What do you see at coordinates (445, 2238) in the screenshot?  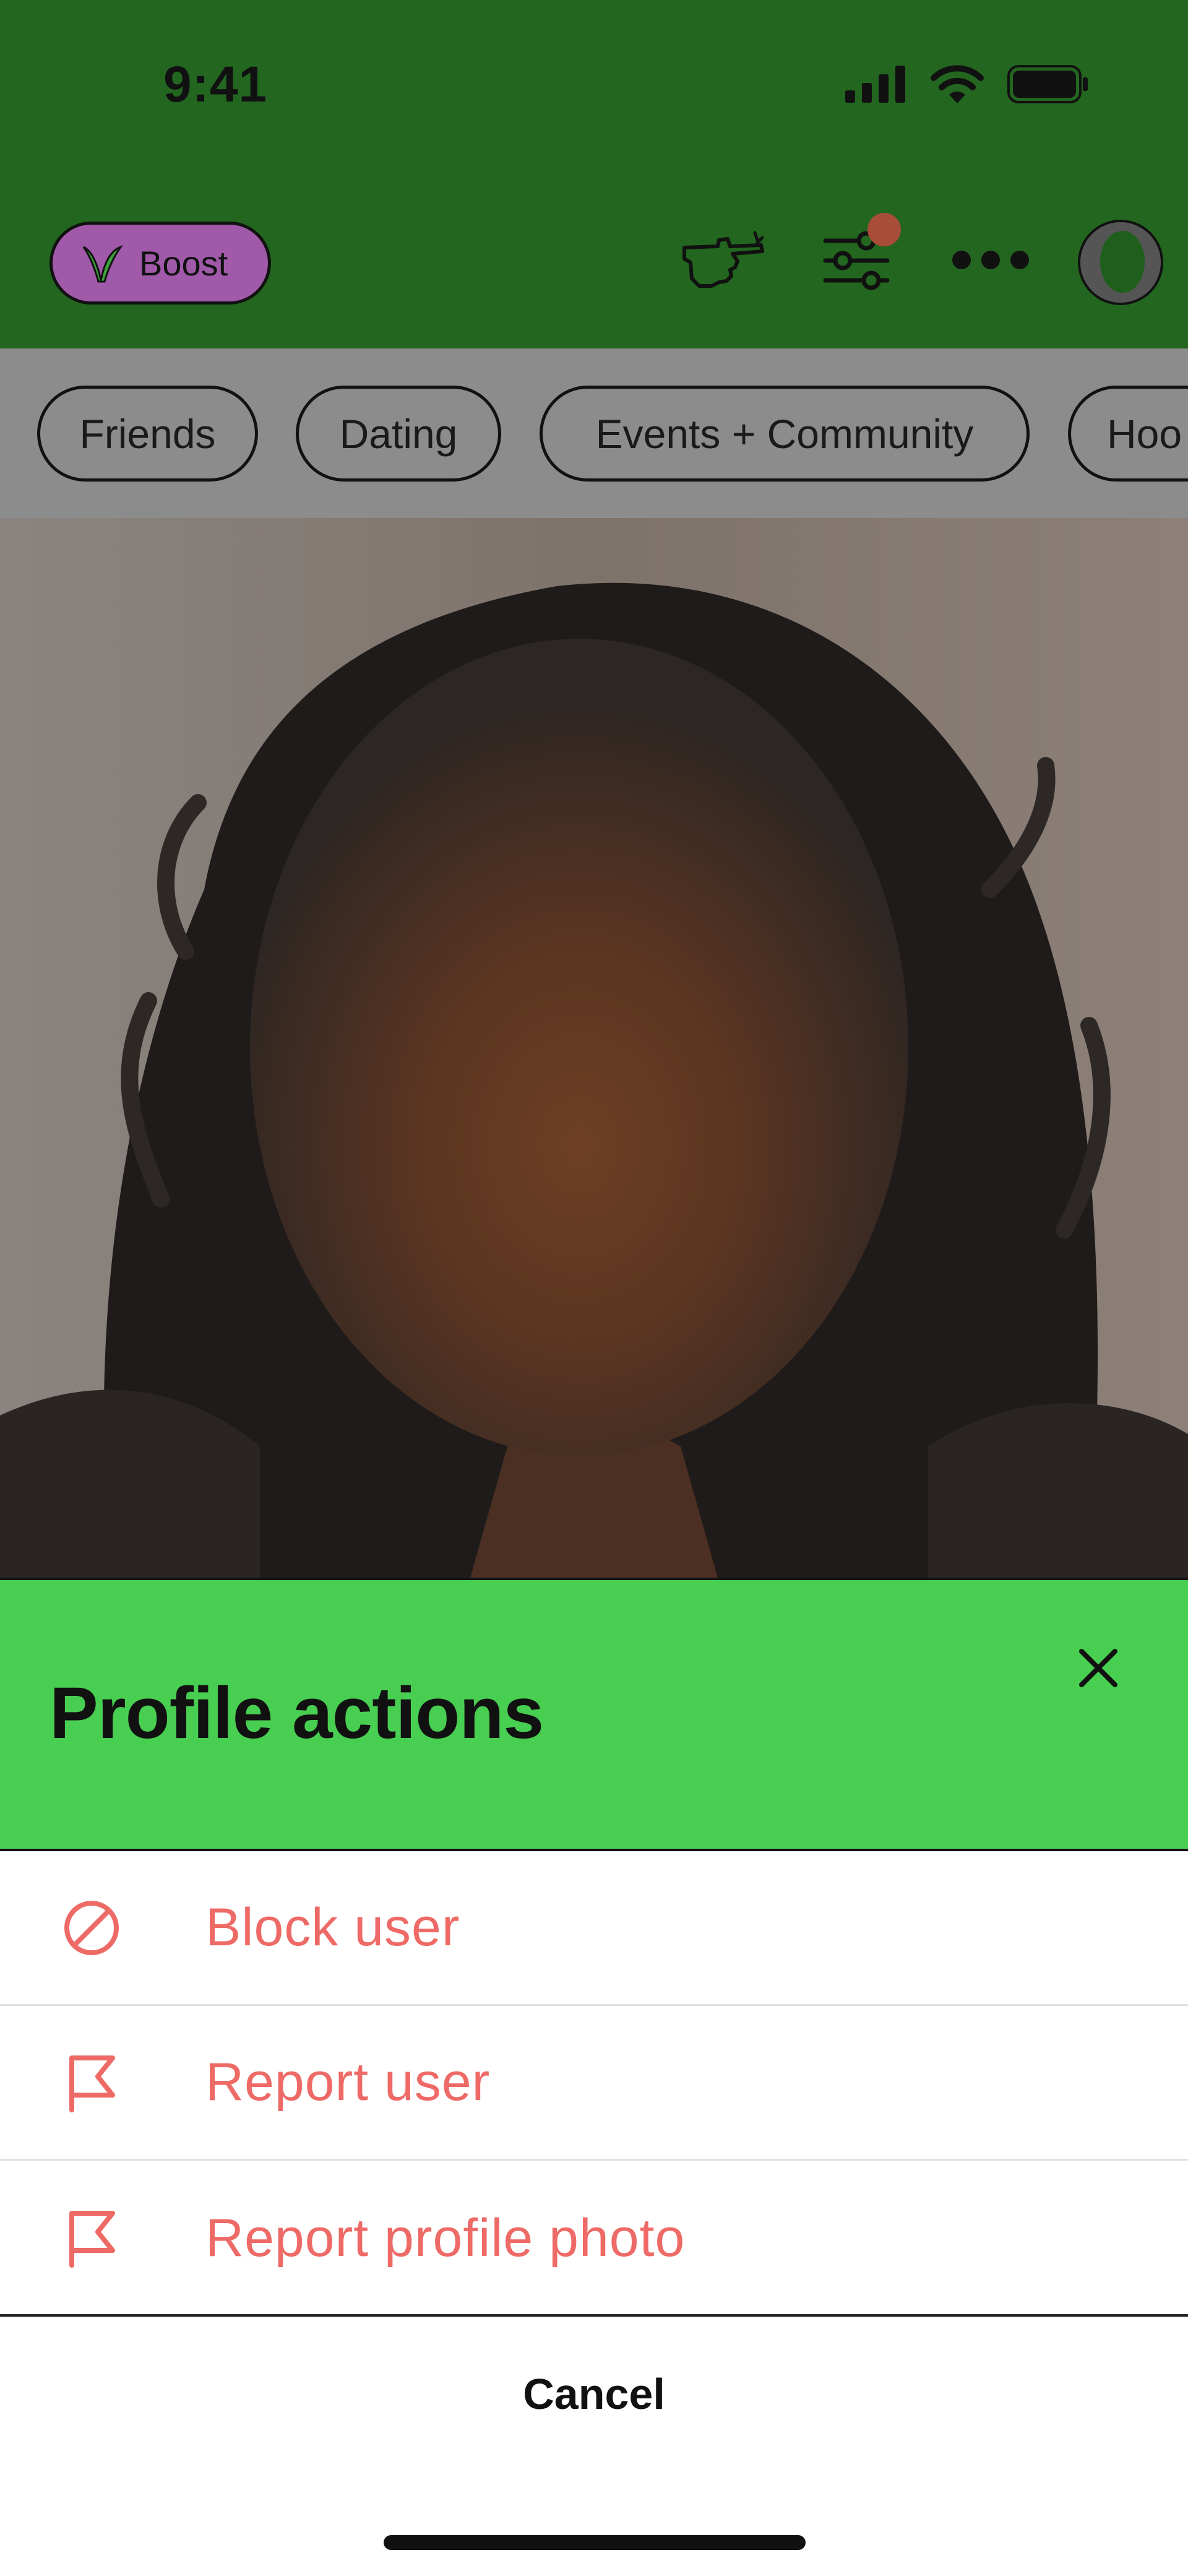 I see `report-profile-photo-label: Report profile photo` at bounding box center [445, 2238].